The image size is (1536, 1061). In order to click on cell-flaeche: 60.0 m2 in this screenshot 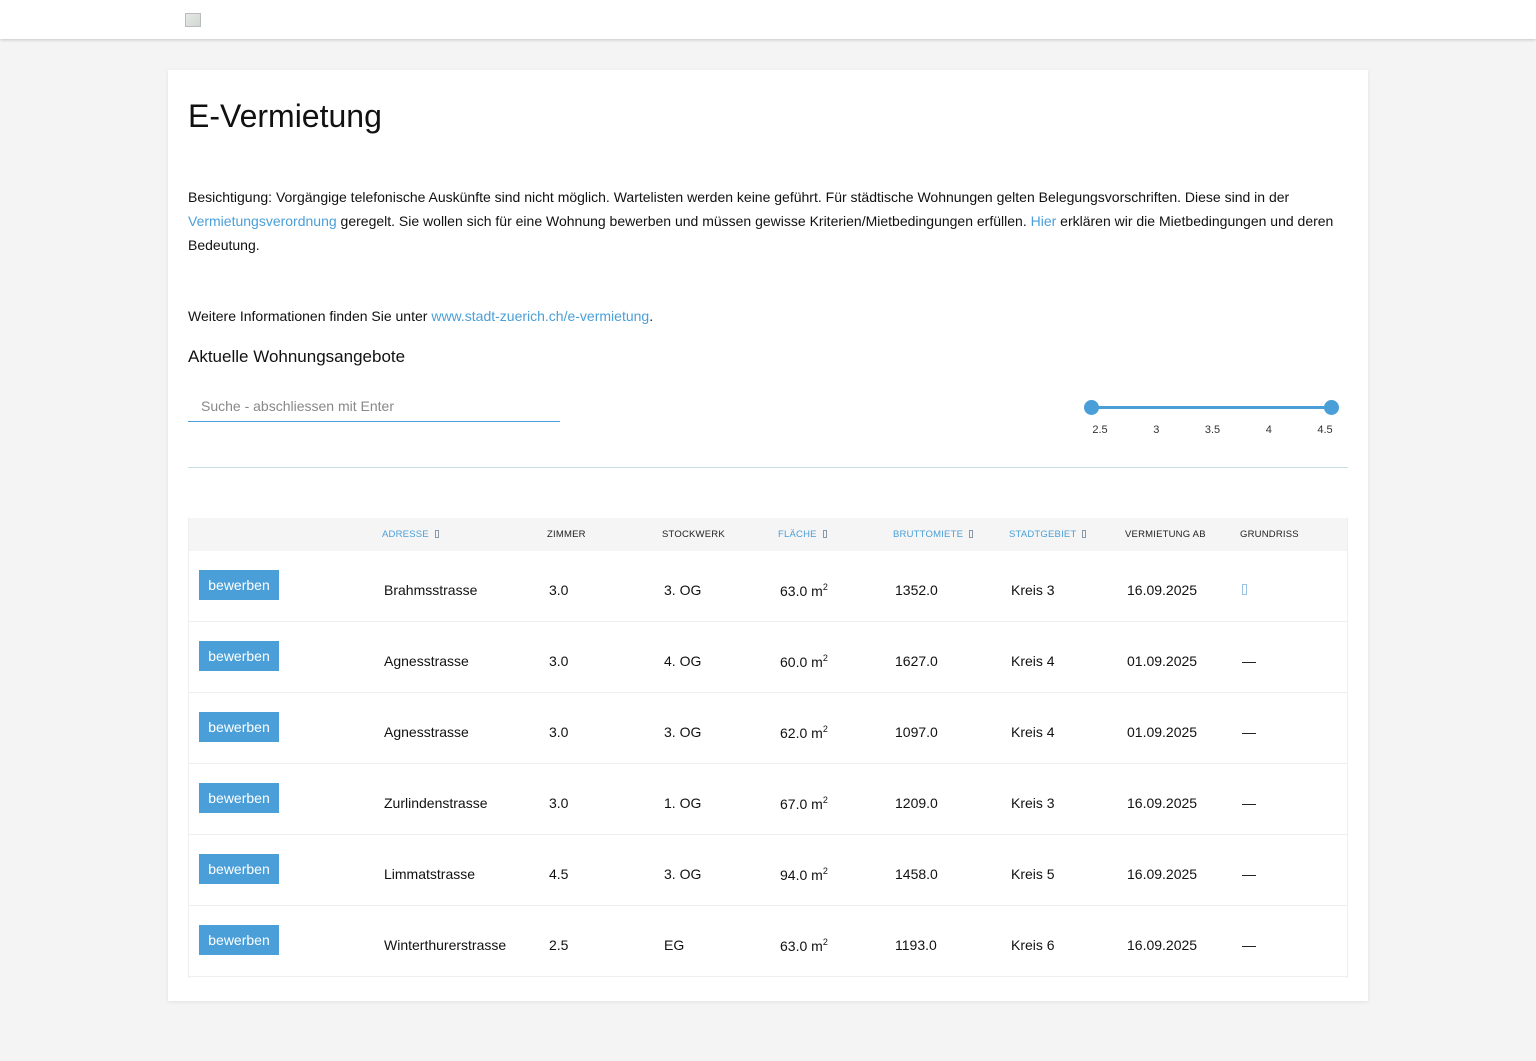, I will do `click(804, 661)`.